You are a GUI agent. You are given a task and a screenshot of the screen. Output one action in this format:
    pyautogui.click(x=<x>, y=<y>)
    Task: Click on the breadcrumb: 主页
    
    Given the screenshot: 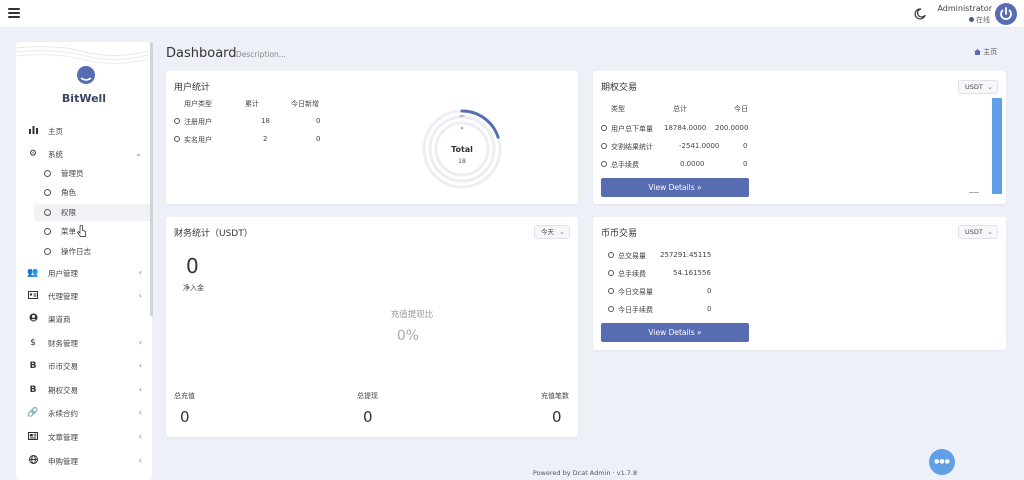 What is the action you would take?
    pyautogui.click(x=985, y=52)
    